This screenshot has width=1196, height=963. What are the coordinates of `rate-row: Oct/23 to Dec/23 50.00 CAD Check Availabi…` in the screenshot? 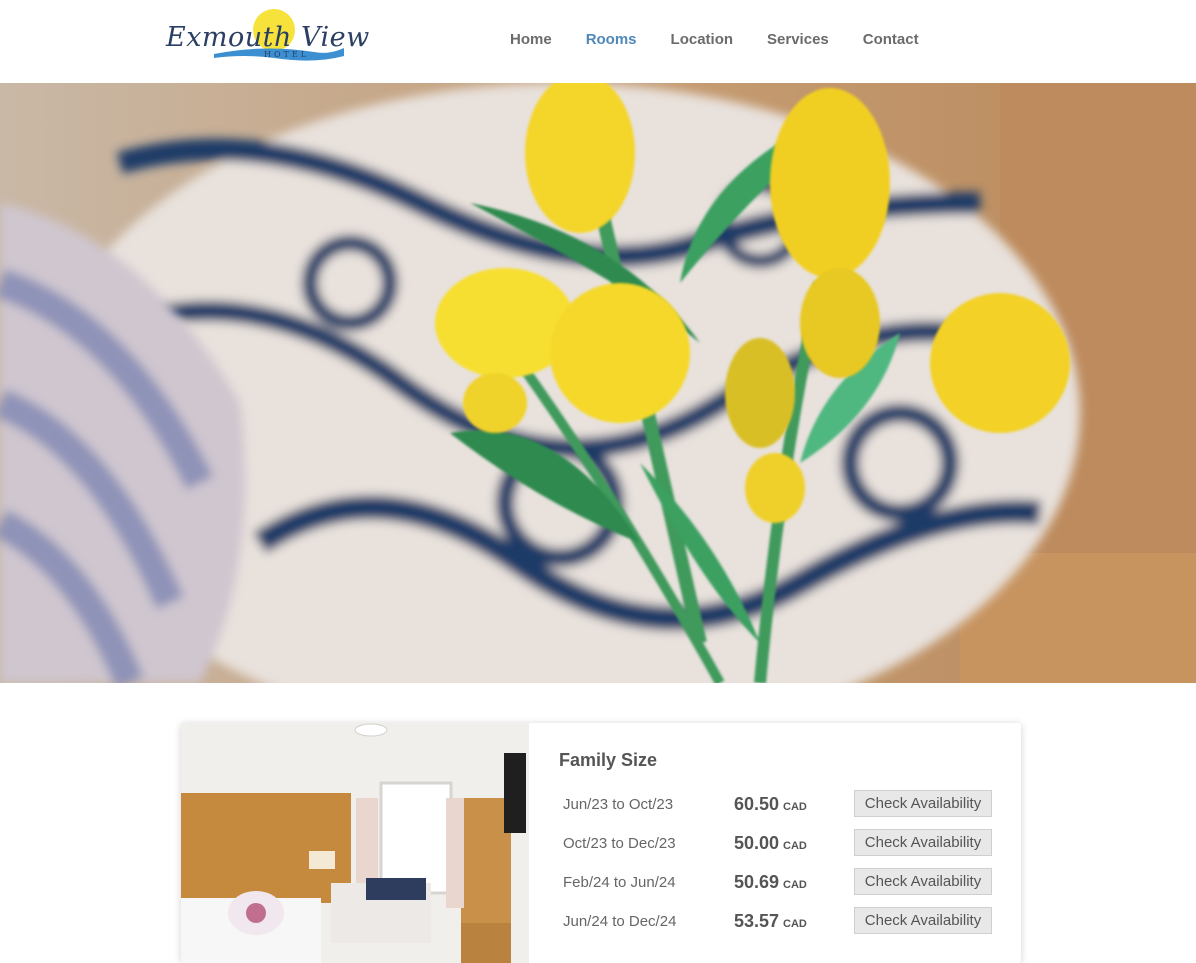 It's located at (778, 848).